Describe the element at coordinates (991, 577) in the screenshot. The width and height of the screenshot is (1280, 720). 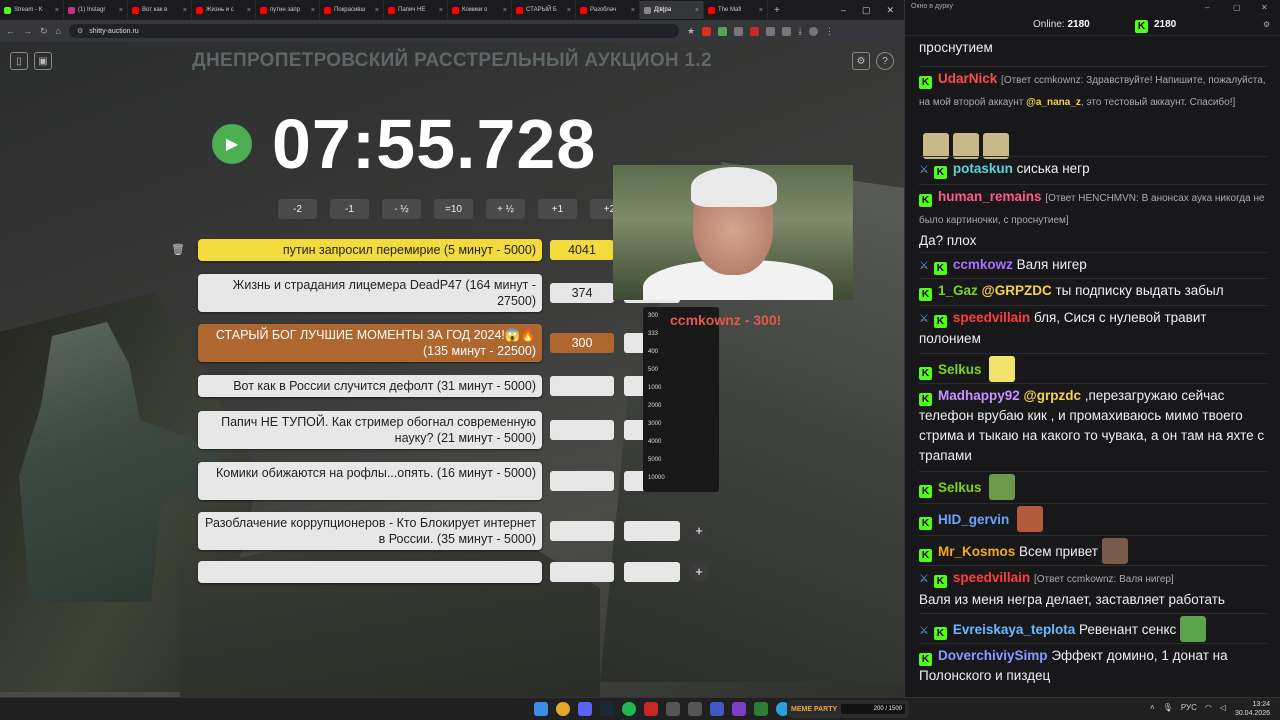
I see `chat-username: speedvillain` at that location.